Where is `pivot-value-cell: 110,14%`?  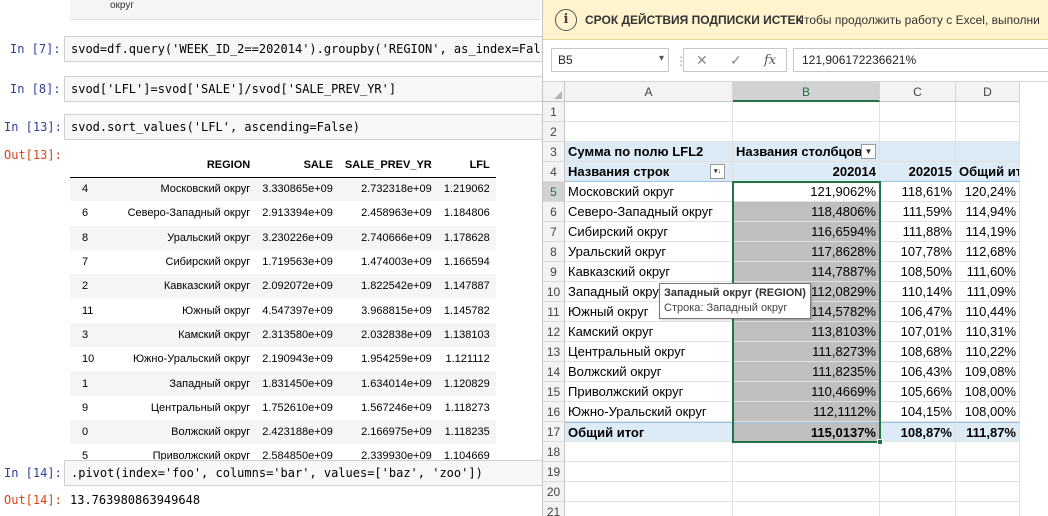 pivot-value-cell: 110,14% is located at coordinates (918, 292).